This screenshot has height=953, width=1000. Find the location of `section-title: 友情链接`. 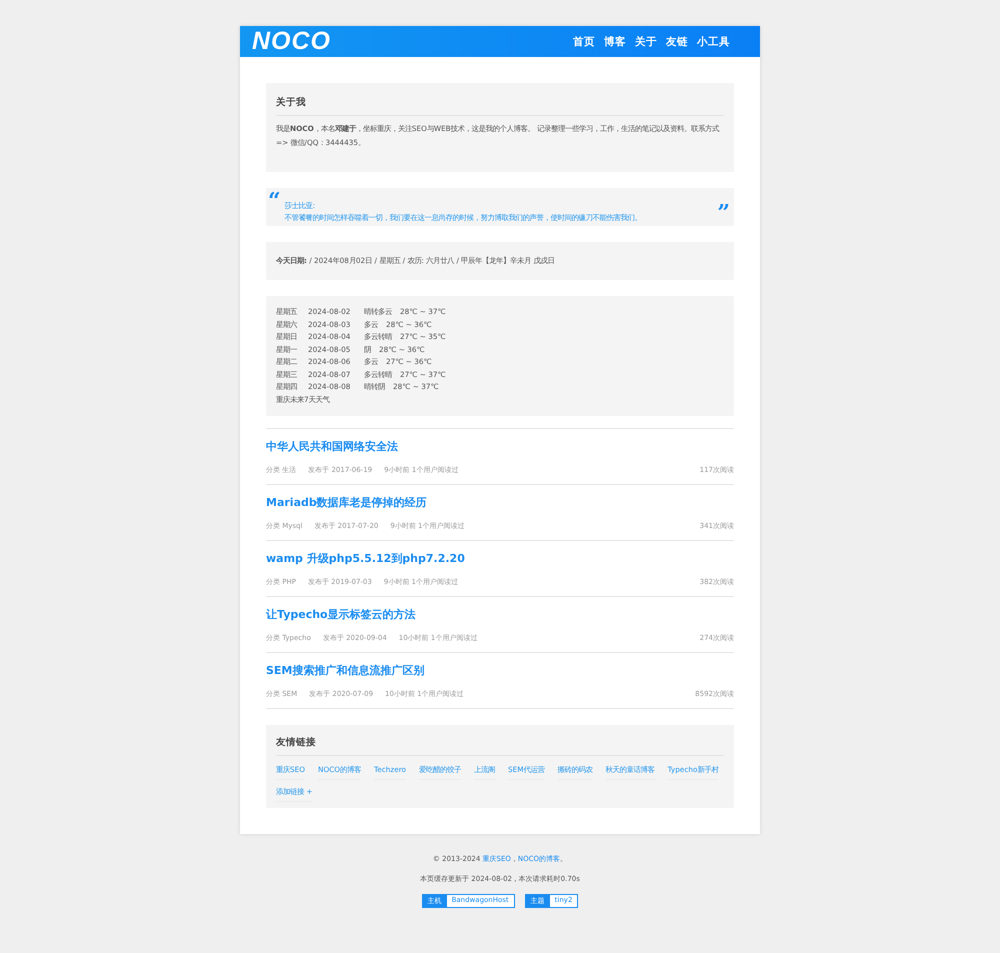

section-title: 友情链接 is located at coordinates (500, 744).